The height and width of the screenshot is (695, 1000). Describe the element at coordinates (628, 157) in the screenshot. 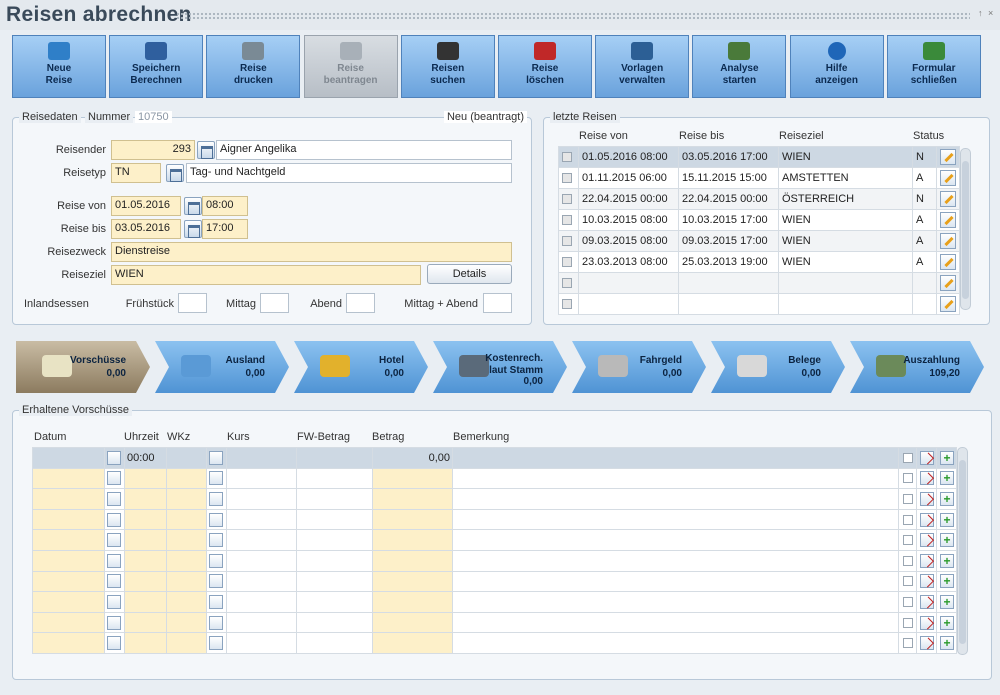

I see `cell-von: 01.05.2016 08:00` at that location.